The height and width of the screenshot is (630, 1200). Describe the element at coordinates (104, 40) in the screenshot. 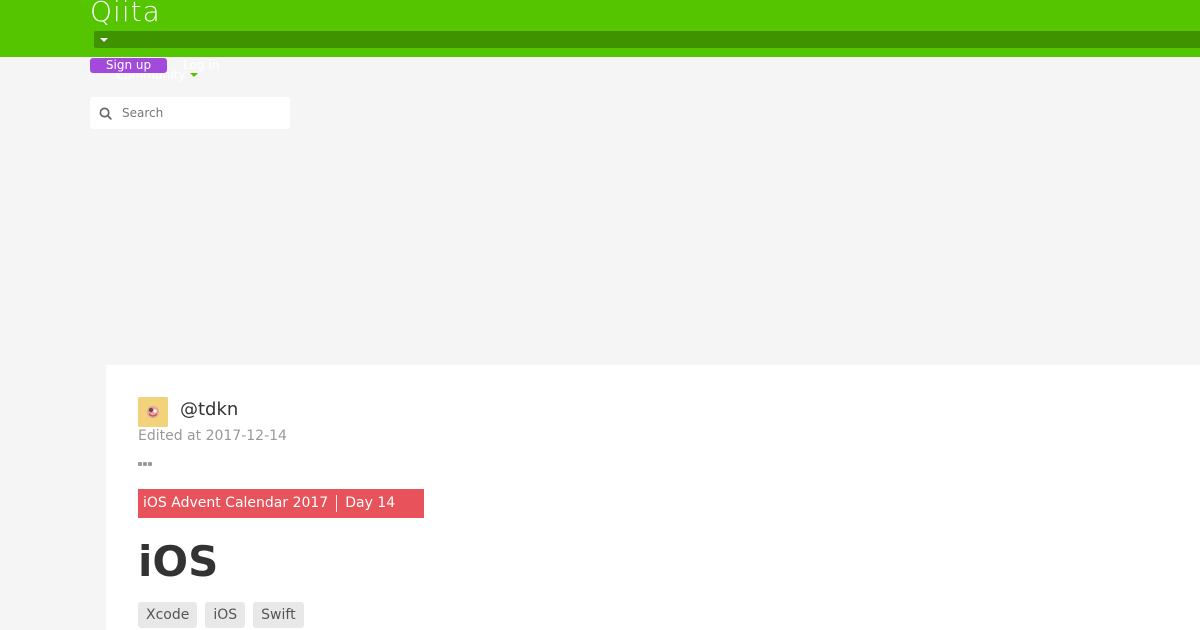

I see `caret-down-icon` at that location.